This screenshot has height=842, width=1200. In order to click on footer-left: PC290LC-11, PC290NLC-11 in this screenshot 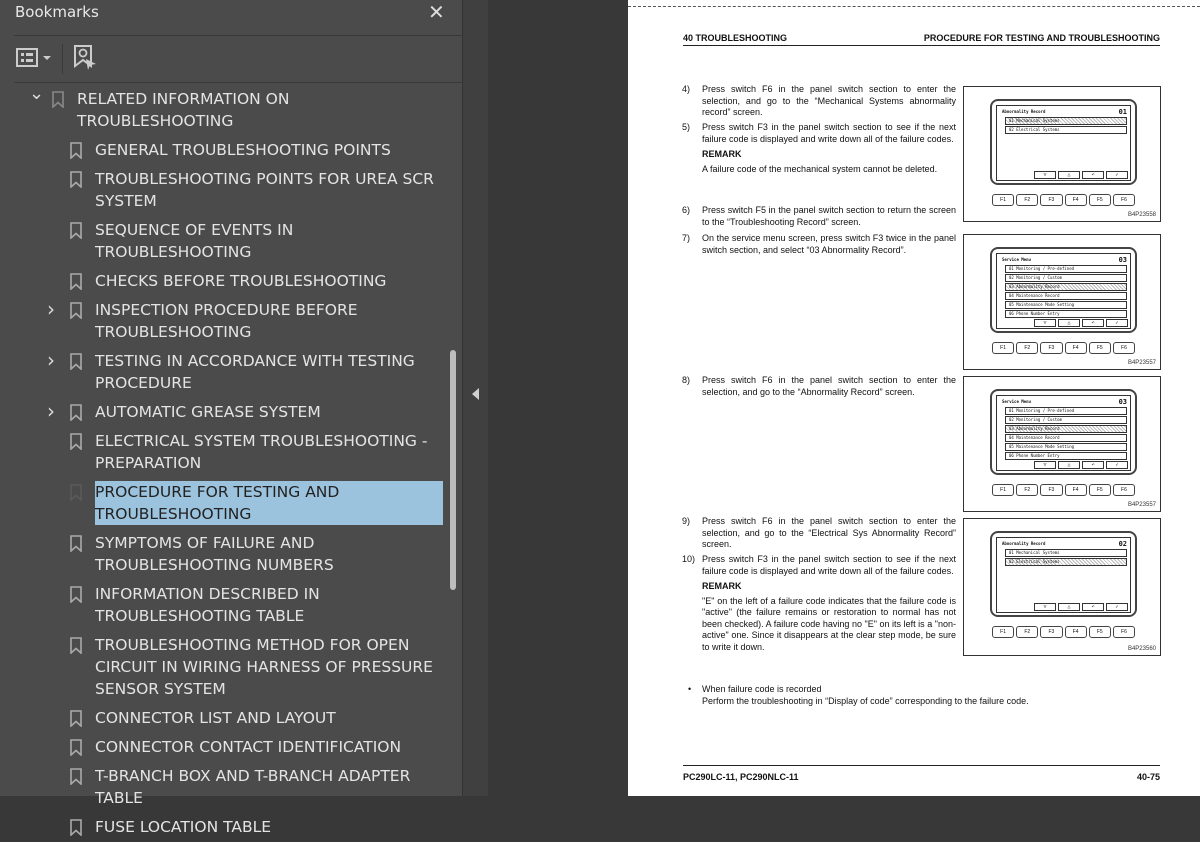, I will do `click(741, 777)`.